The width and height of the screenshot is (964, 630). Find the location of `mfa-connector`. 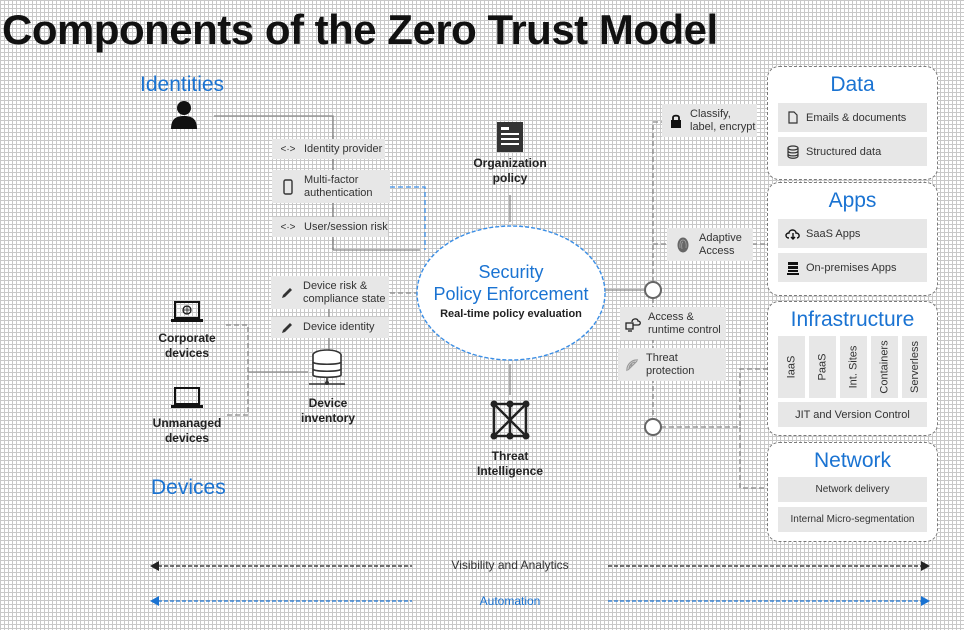

mfa-connector is located at coordinates (408, 218).